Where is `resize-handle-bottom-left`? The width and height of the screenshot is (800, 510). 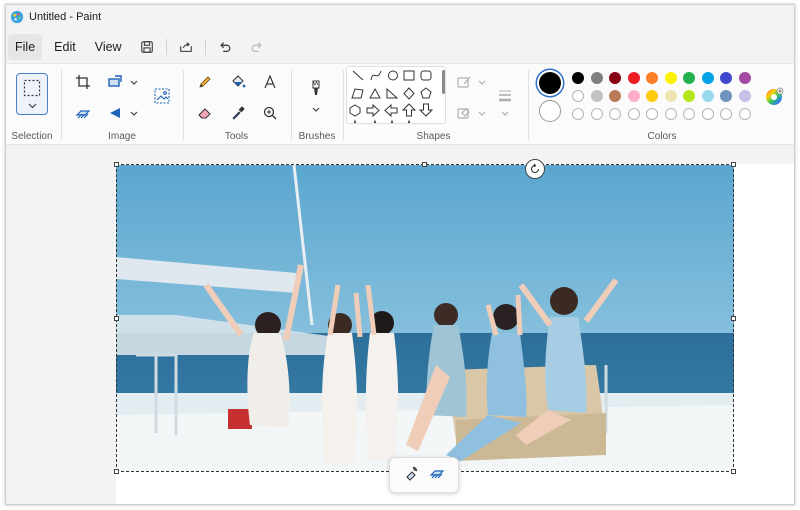
resize-handle-bottom-left is located at coordinates (116, 471).